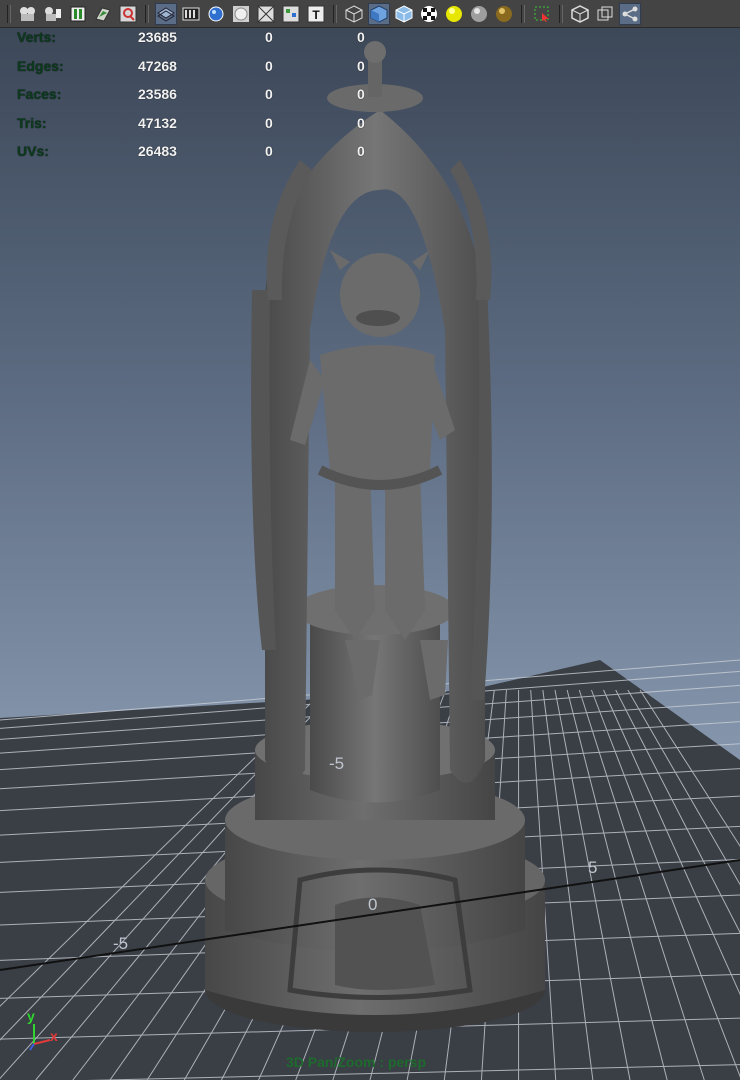 The width and height of the screenshot is (740, 1080). Describe the element at coordinates (580, 14) in the screenshot. I see `xray-icon` at that location.